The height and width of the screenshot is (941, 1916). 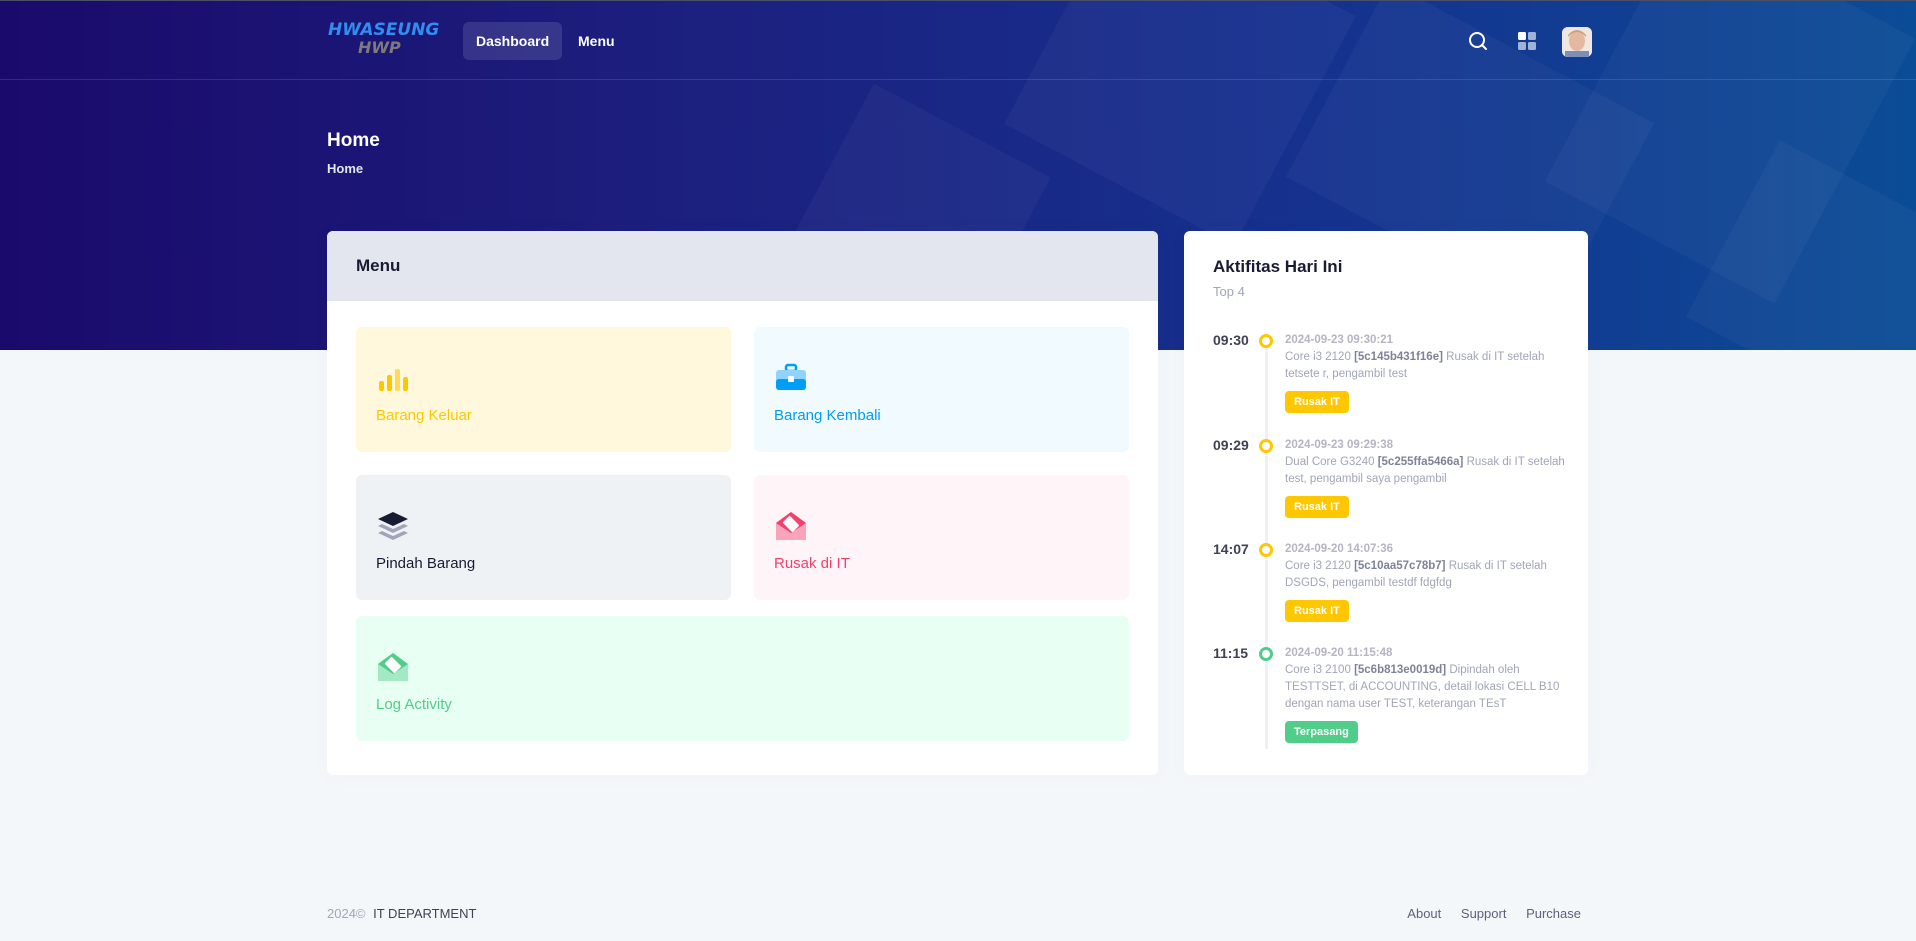 What do you see at coordinates (742, 678) in the screenshot?
I see `tile-log-activity: Log Activity` at bounding box center [742, 678].